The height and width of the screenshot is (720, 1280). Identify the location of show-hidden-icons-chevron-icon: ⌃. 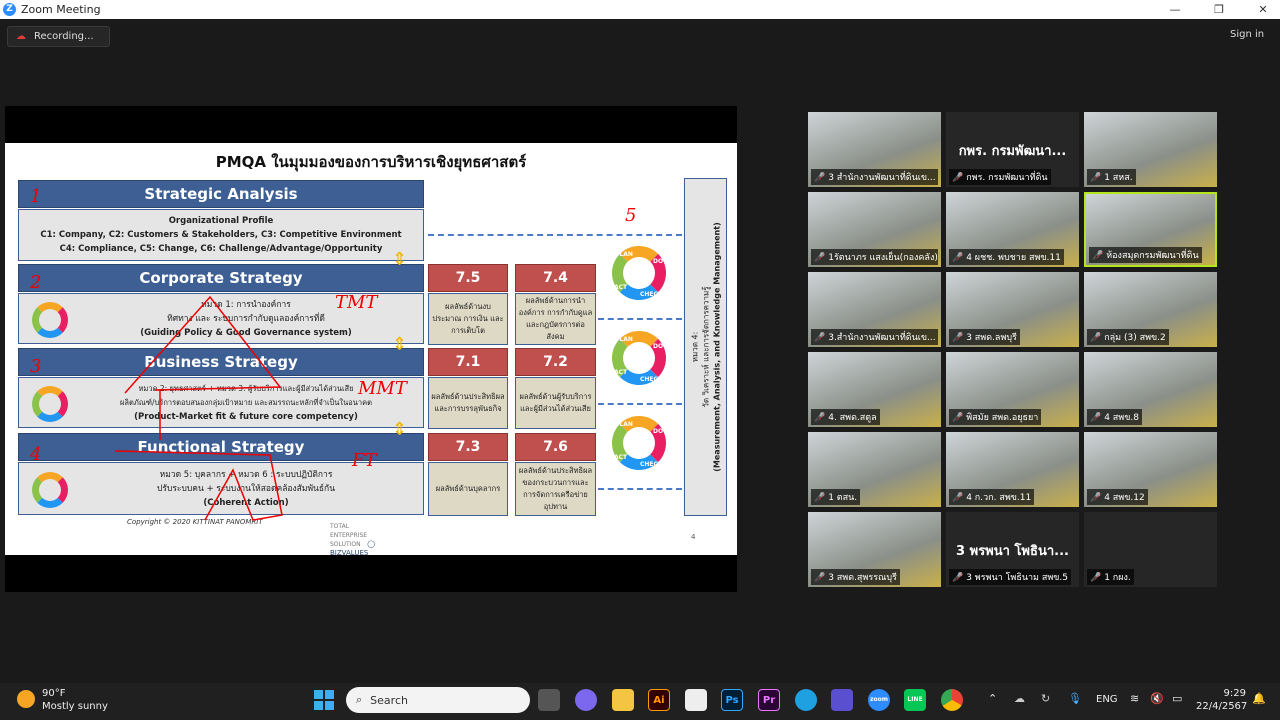
(992, 698).